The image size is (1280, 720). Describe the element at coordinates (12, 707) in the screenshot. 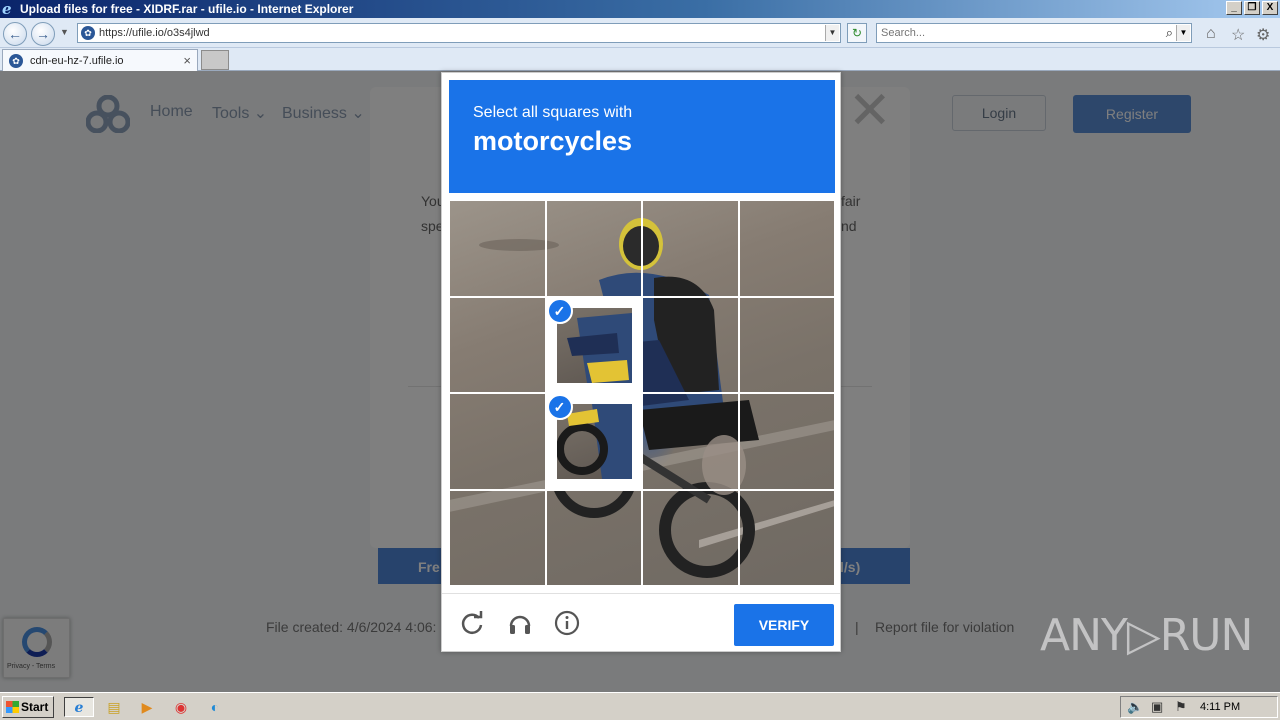

I see `windows-flag-icon` at that location.